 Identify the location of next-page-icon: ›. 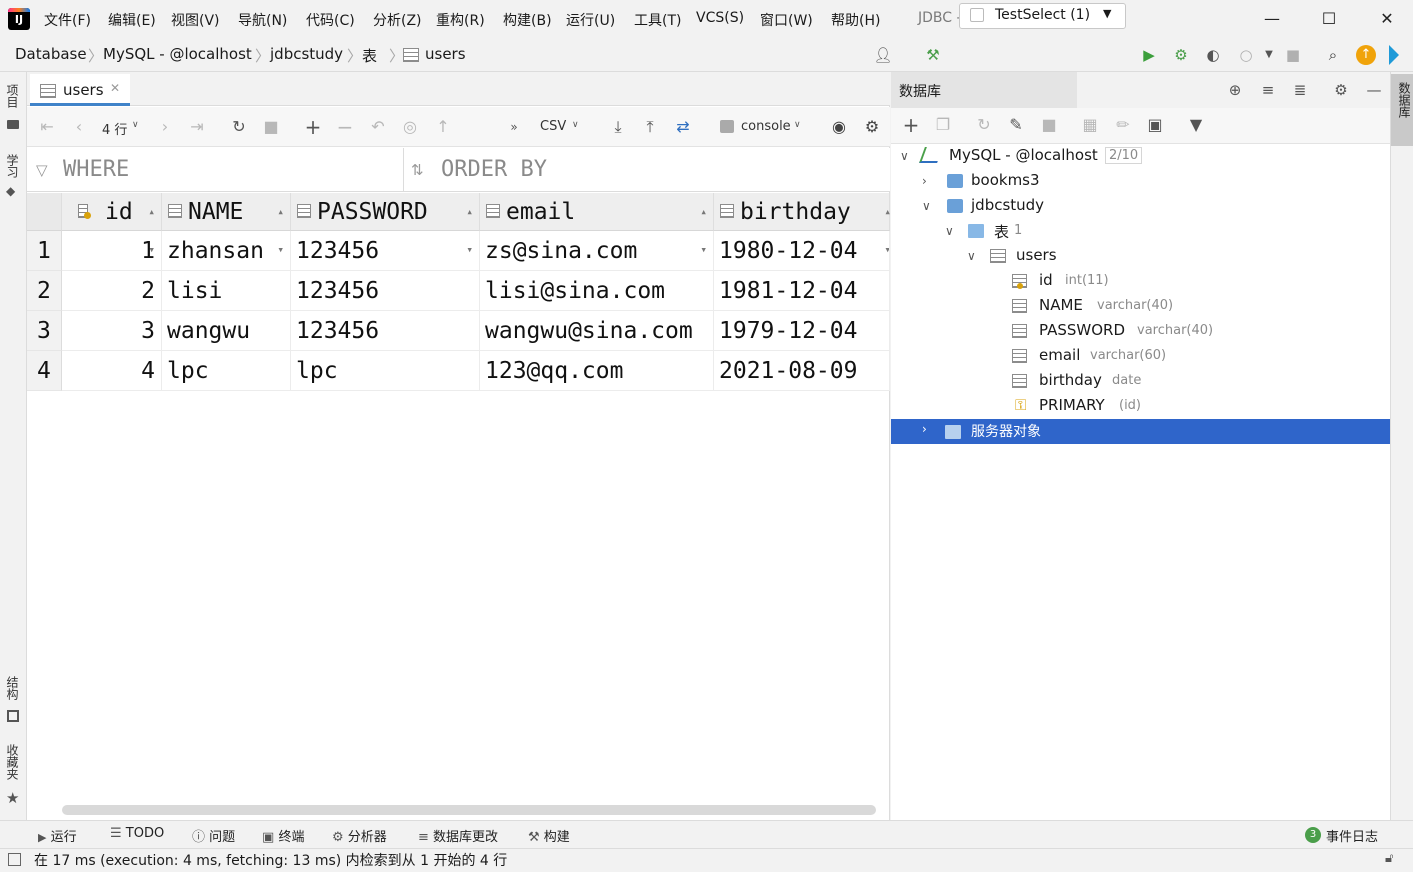
(165, 127).